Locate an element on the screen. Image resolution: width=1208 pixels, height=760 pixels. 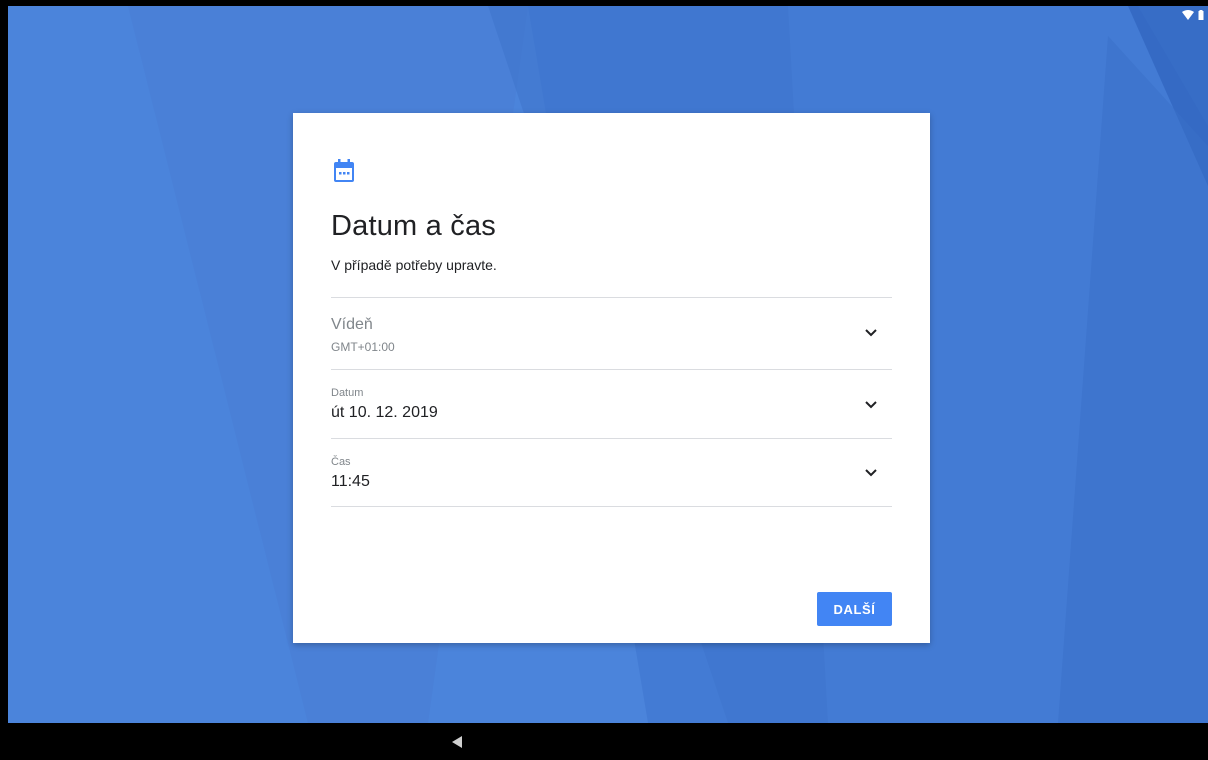
status-icons is located at coordinates (1193, 15).